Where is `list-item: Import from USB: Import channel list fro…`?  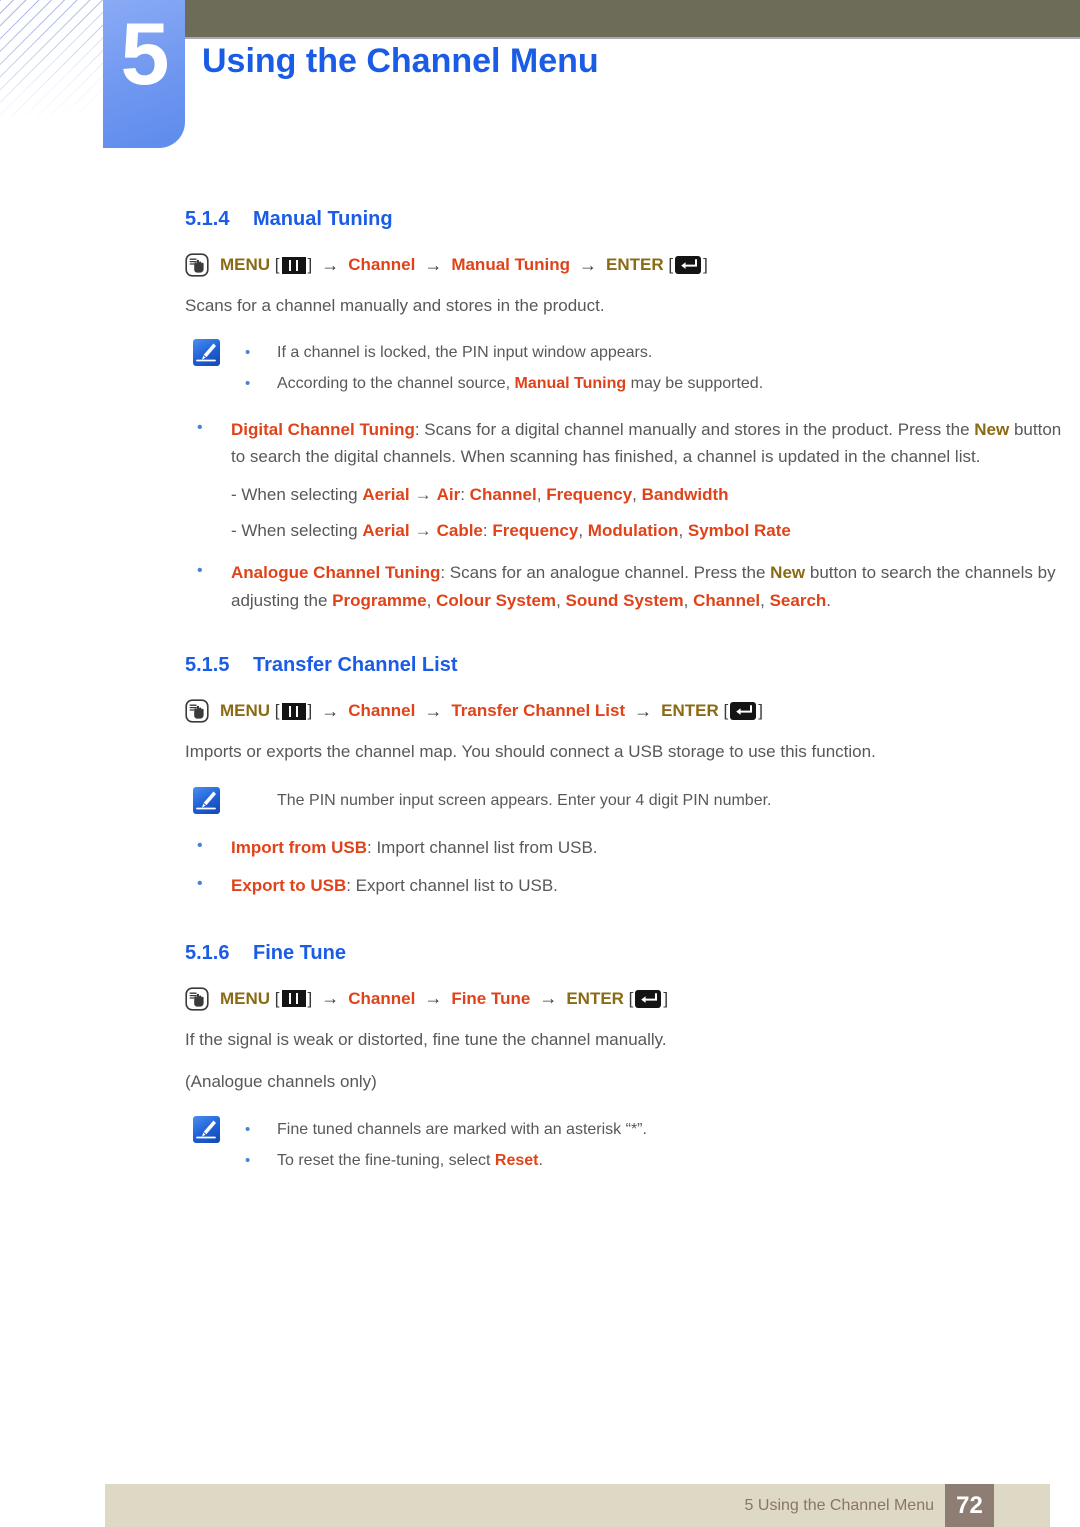 list-item: Import from USB: Import channel list fro… is located at coordinates (632, 847).